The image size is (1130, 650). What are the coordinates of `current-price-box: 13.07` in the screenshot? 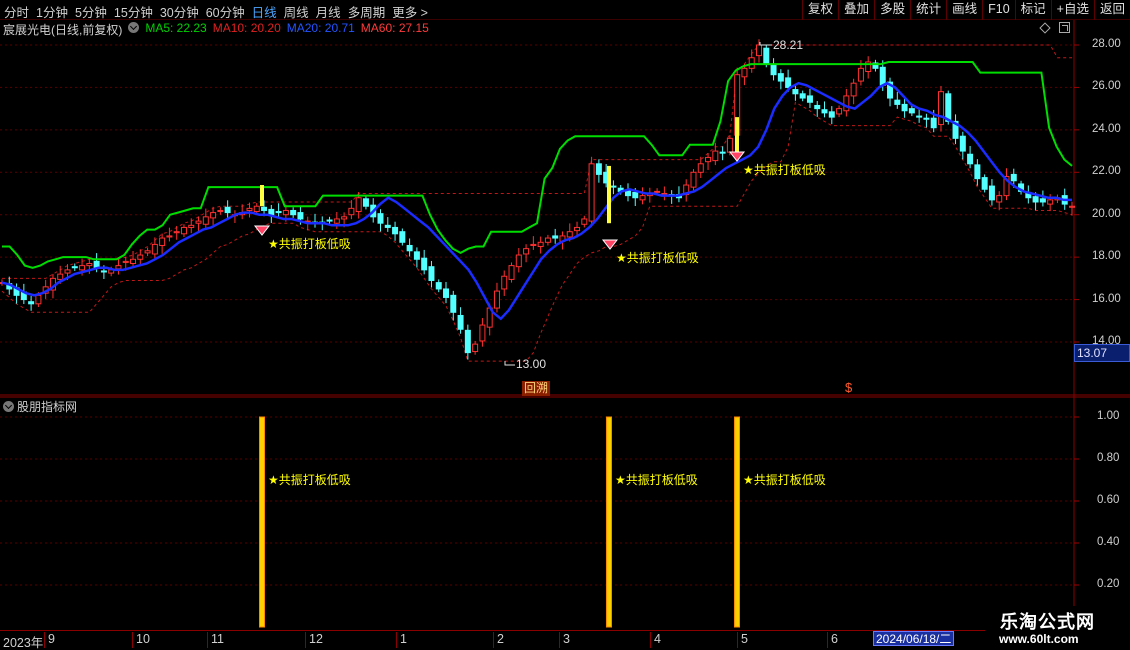 It's located at (1102, 353).